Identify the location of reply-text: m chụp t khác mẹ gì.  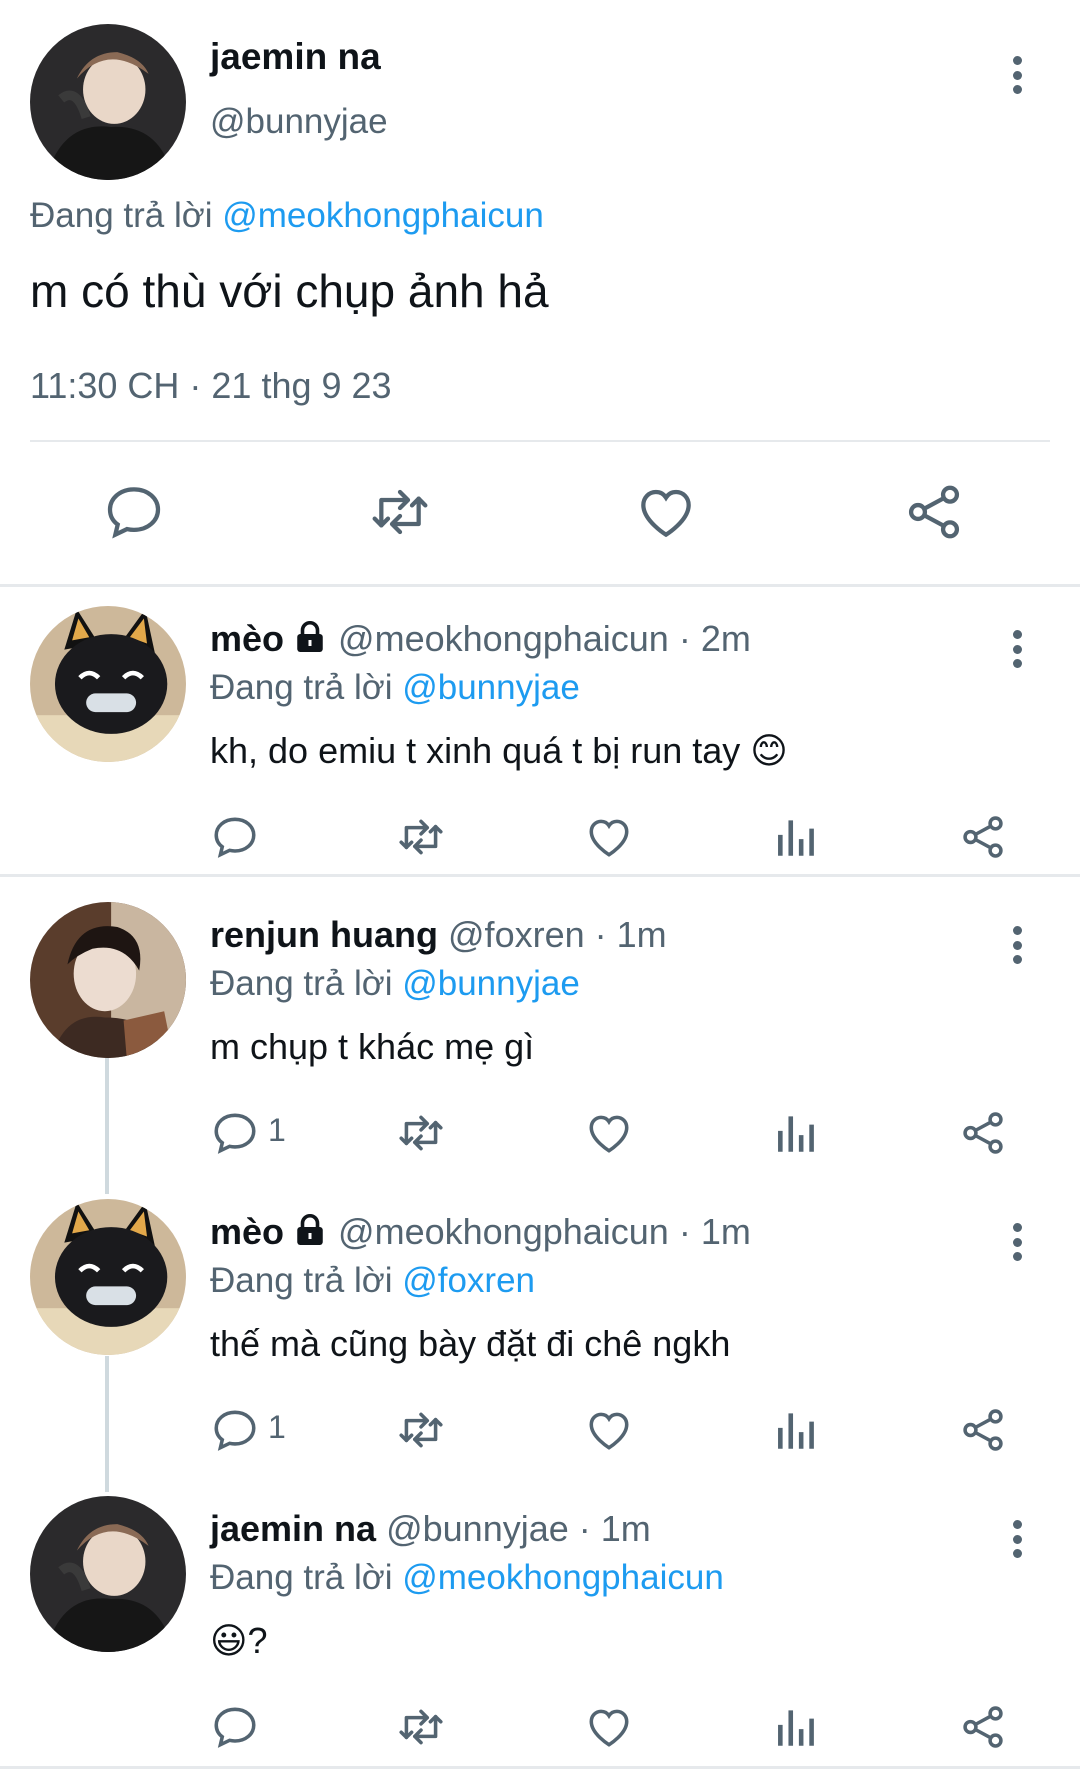
(372, 1046).